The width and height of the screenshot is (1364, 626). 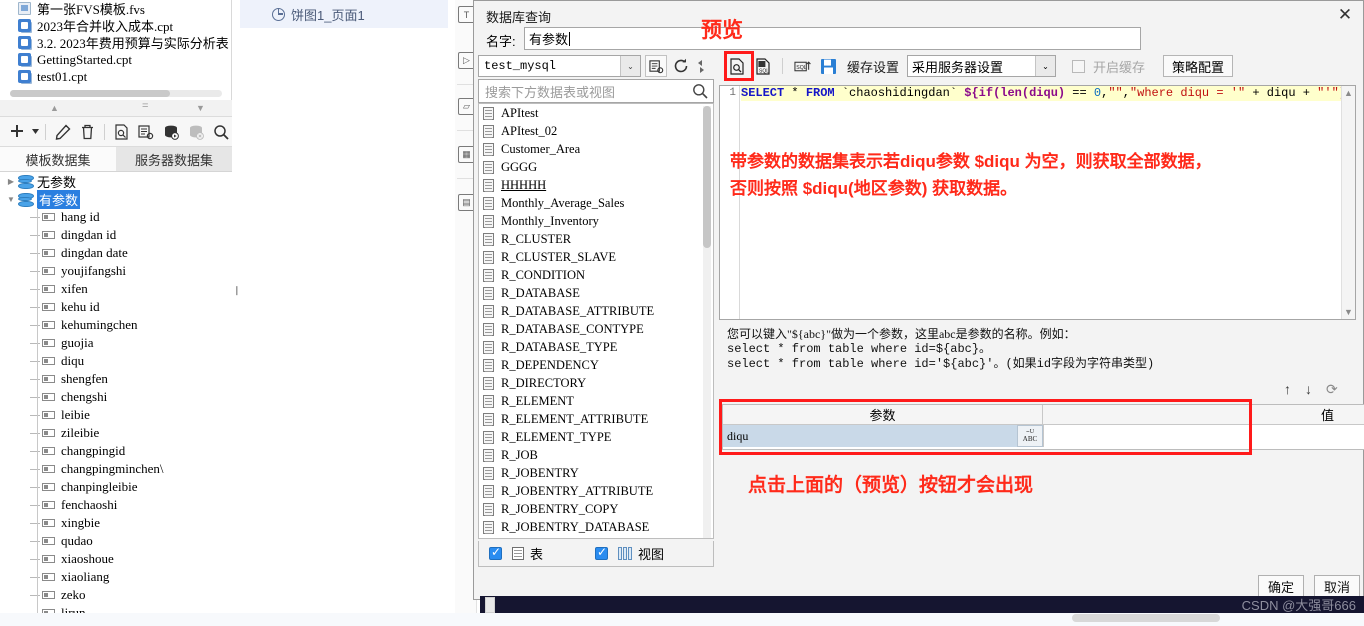 I want to click on tree-column-item: shengfen, so click(x=116, y=379).